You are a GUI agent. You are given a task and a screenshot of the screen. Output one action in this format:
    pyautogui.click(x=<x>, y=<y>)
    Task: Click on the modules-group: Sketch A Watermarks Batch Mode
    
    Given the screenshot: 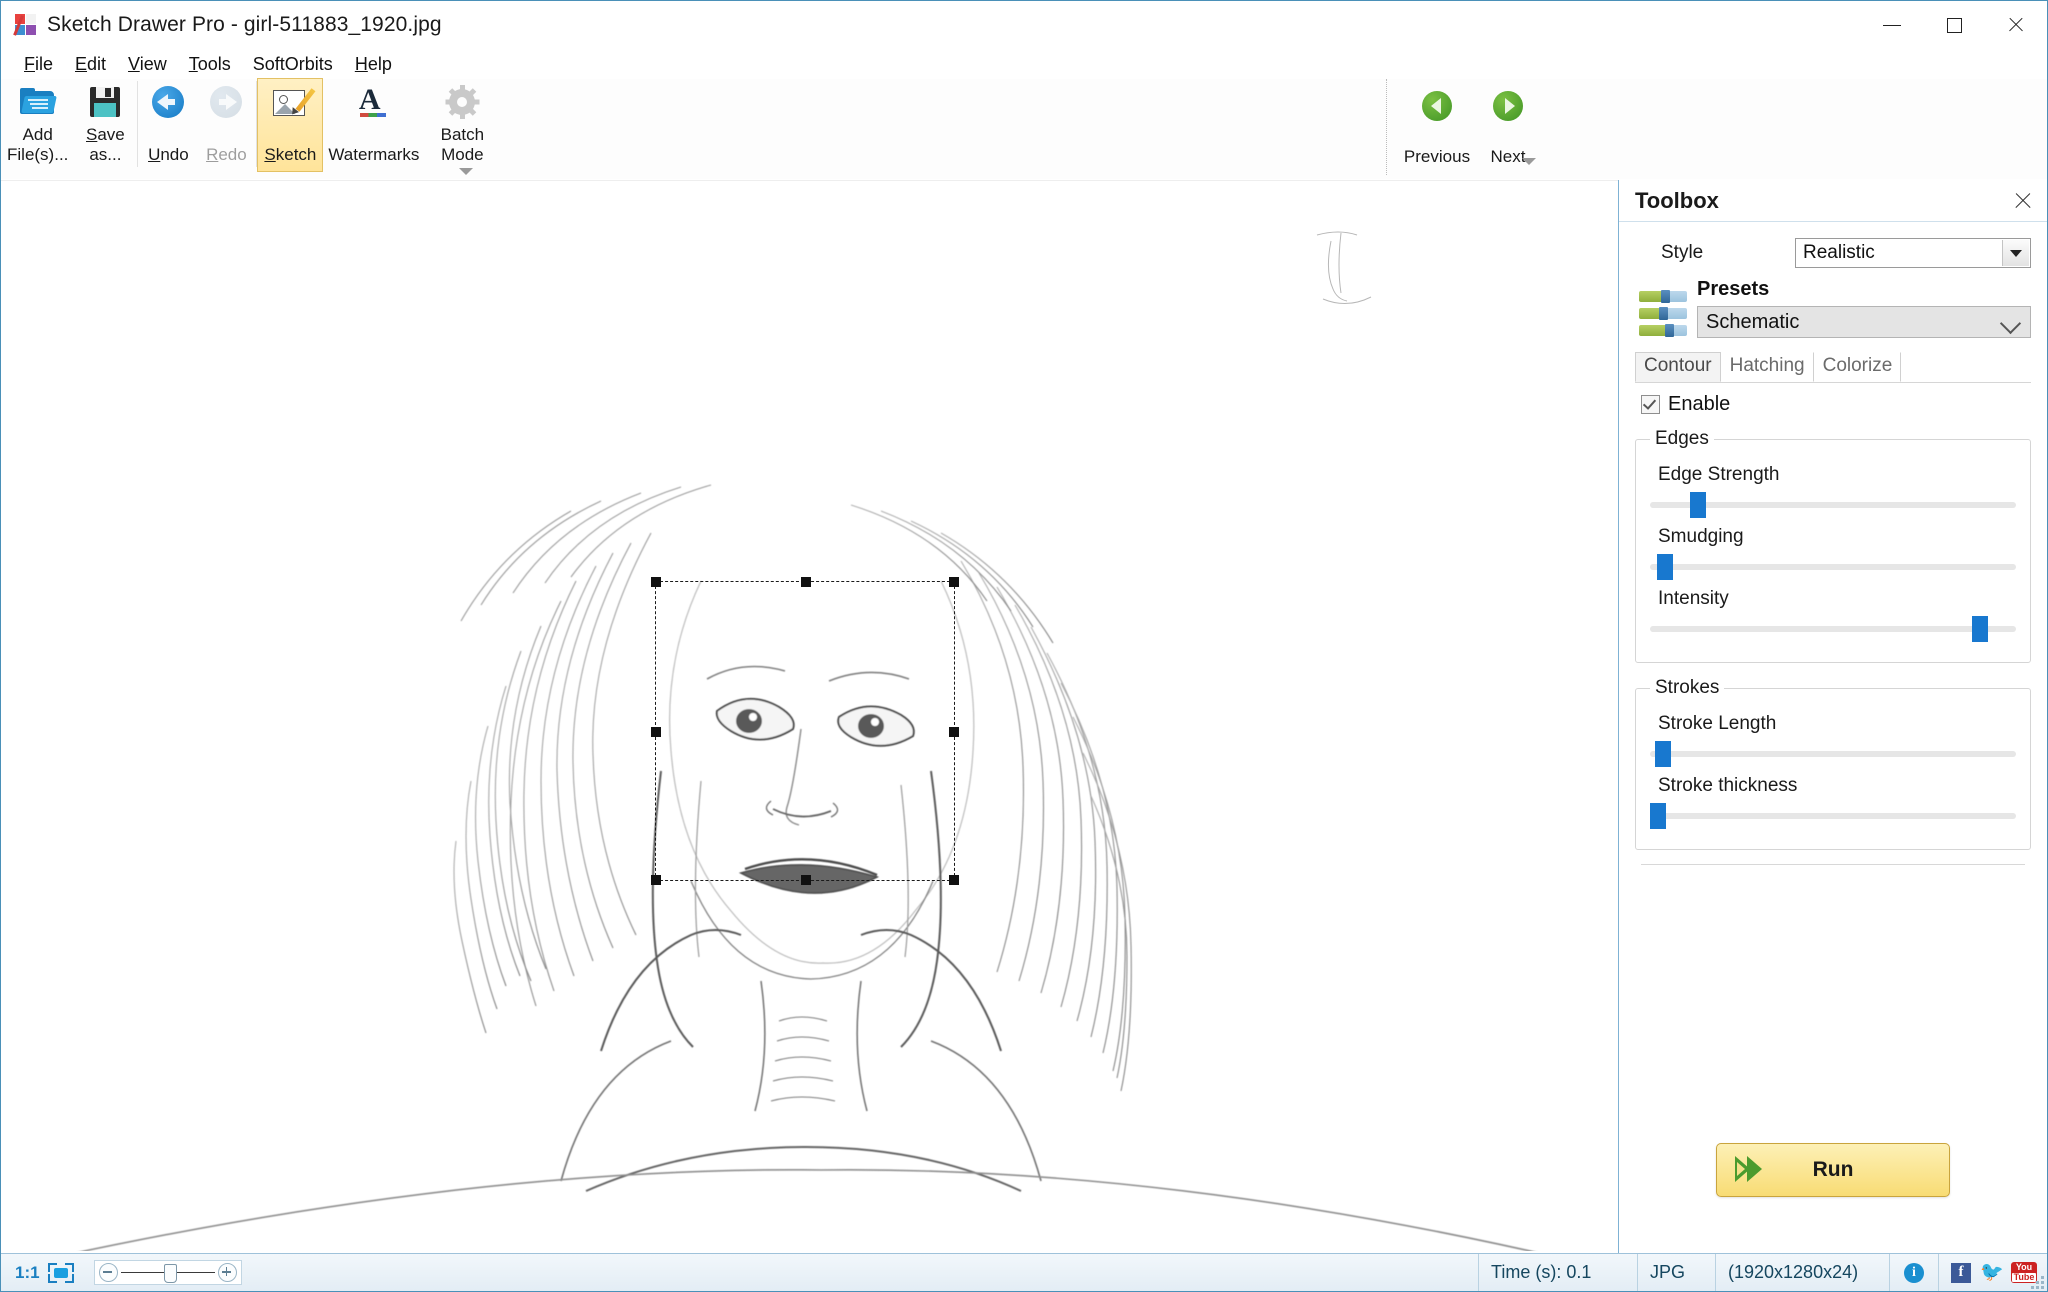 What is the action you would take?
    pyautogui.click(x=378, y=128)
    